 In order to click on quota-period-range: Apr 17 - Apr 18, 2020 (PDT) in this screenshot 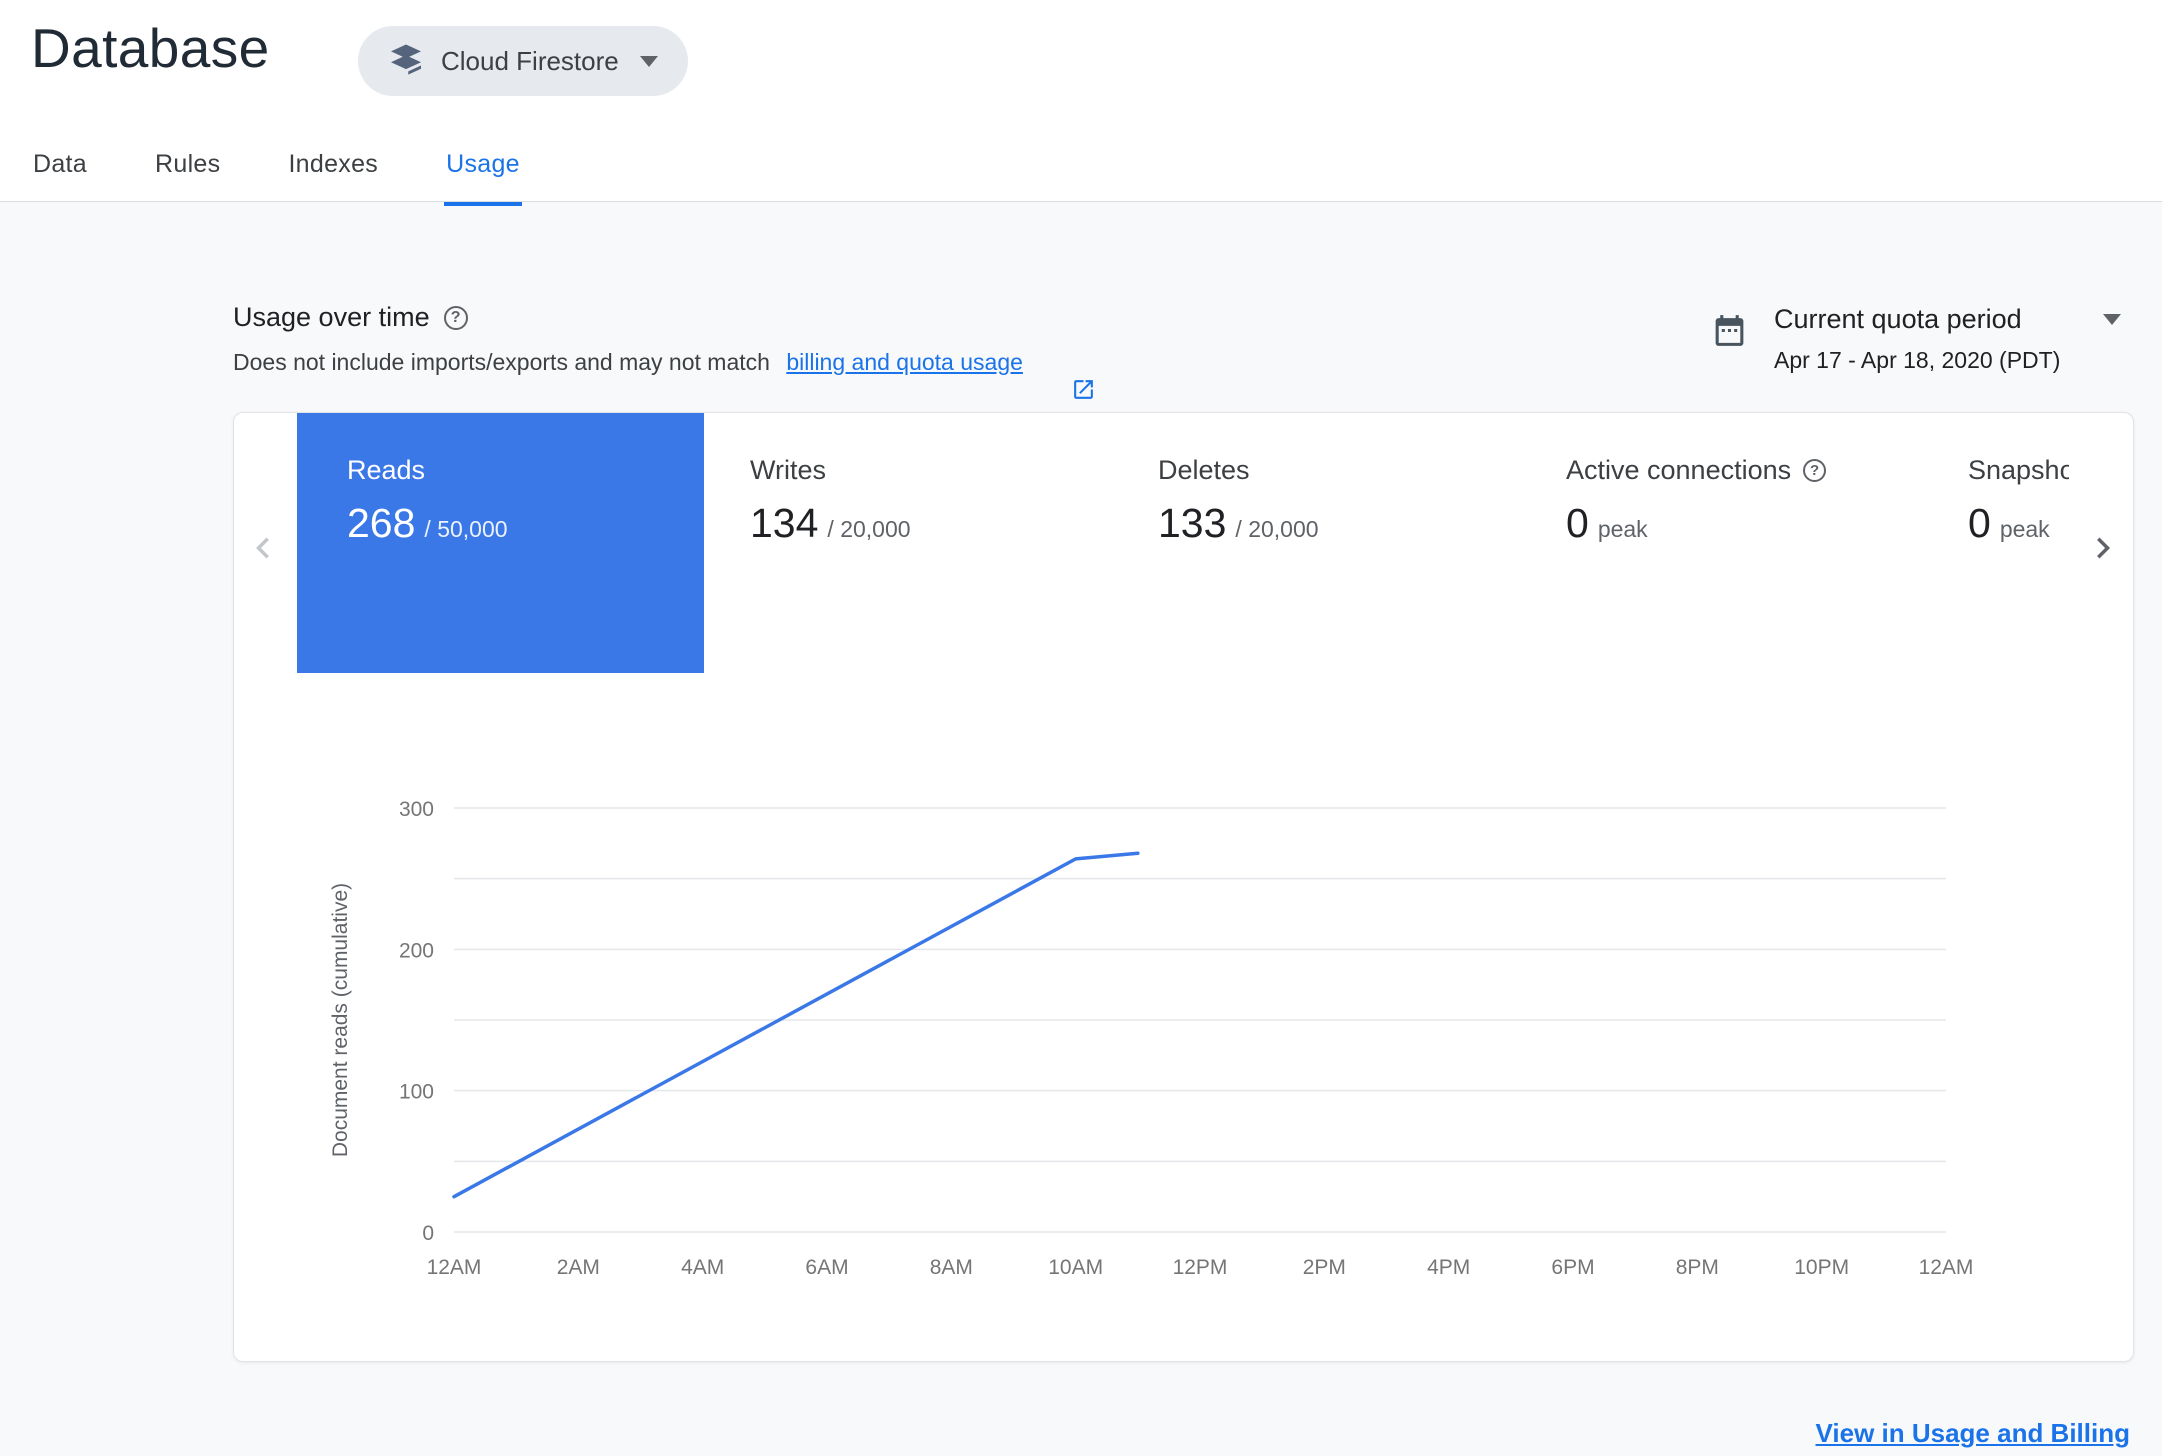, I will do `click(1917, 360)`.